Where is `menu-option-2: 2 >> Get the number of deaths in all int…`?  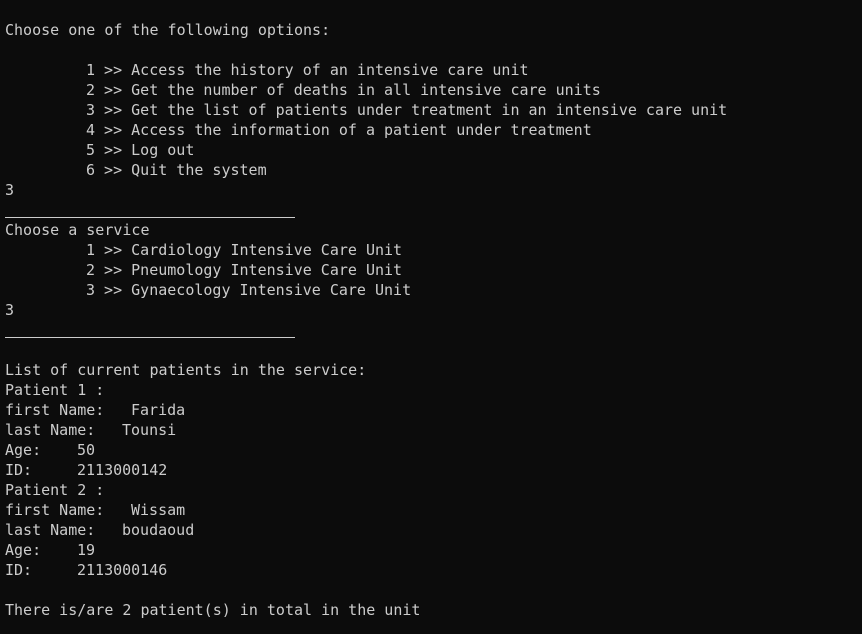 menu-option-2: 2 >> Get the number of deaths in all int… is located at coordinates (343, 90).